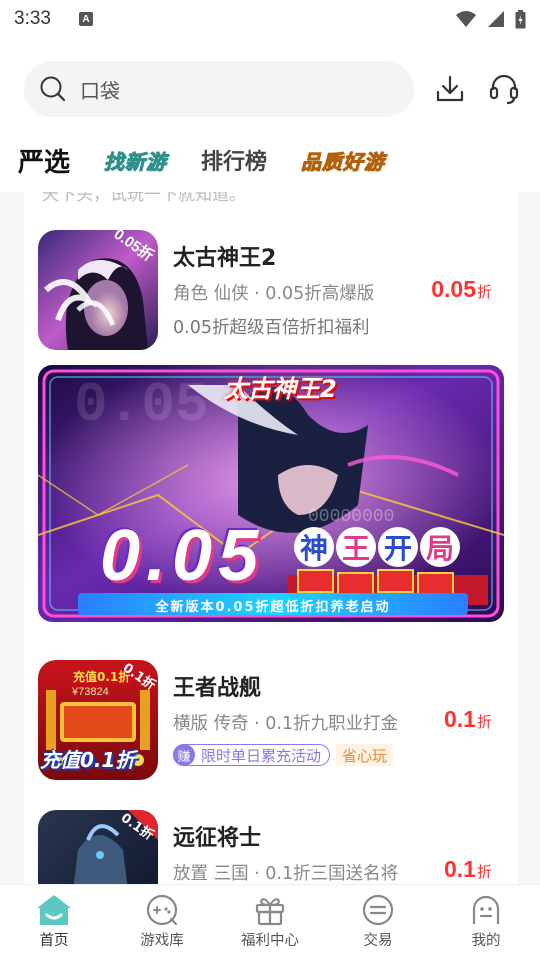  I want to click on battery-icon, so click(520, 18).